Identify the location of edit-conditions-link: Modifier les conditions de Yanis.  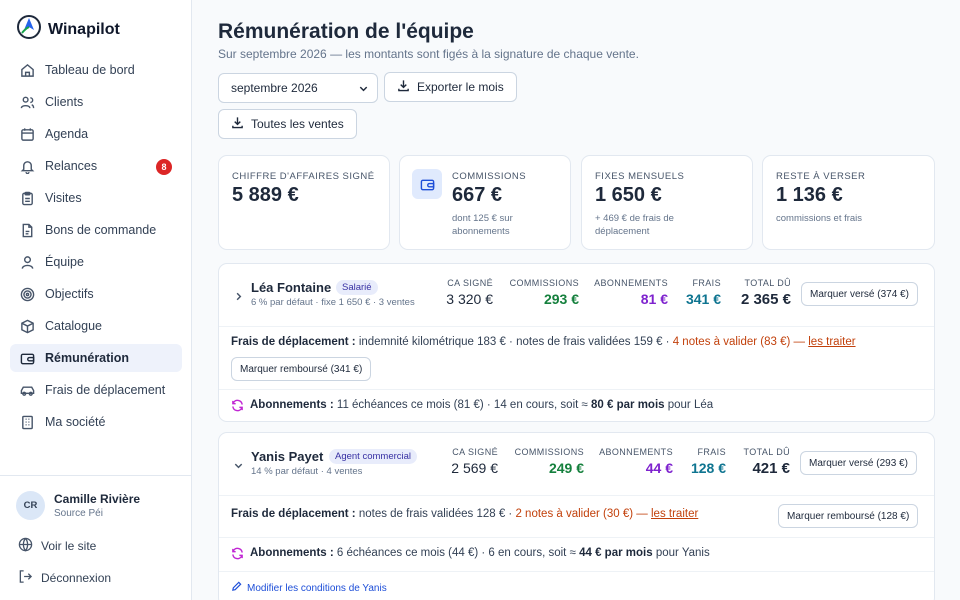
(309, 588).